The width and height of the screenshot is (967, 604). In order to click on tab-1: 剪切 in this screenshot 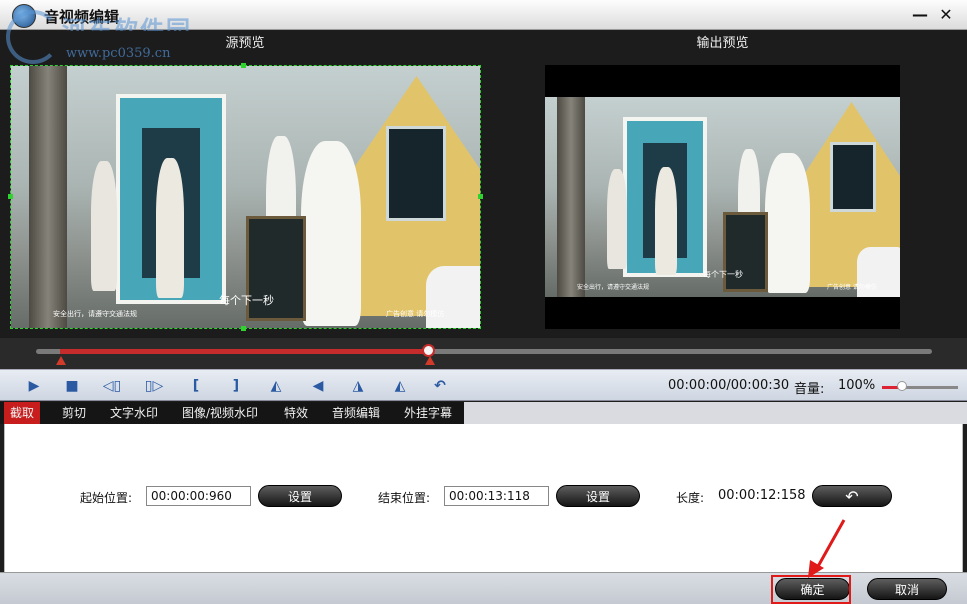, I will do `click(74, 413)`.